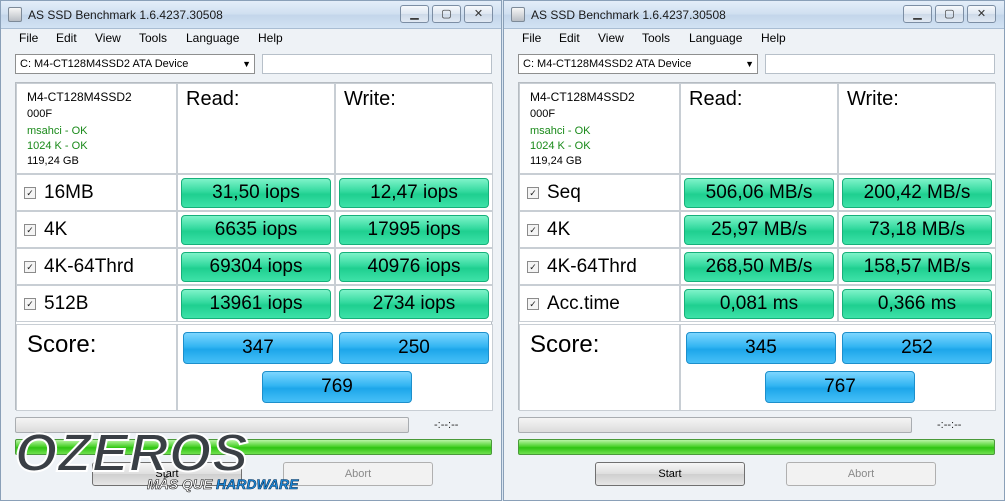 The width and height of the screenshot is (1005, 501). What do you see at coordinates (757, 266) in the screenshot?
I see `result-row: ✓ 4K-64Thrd 268,50 MB/s 158,57 MB/s` at bounding box center [757, 266].